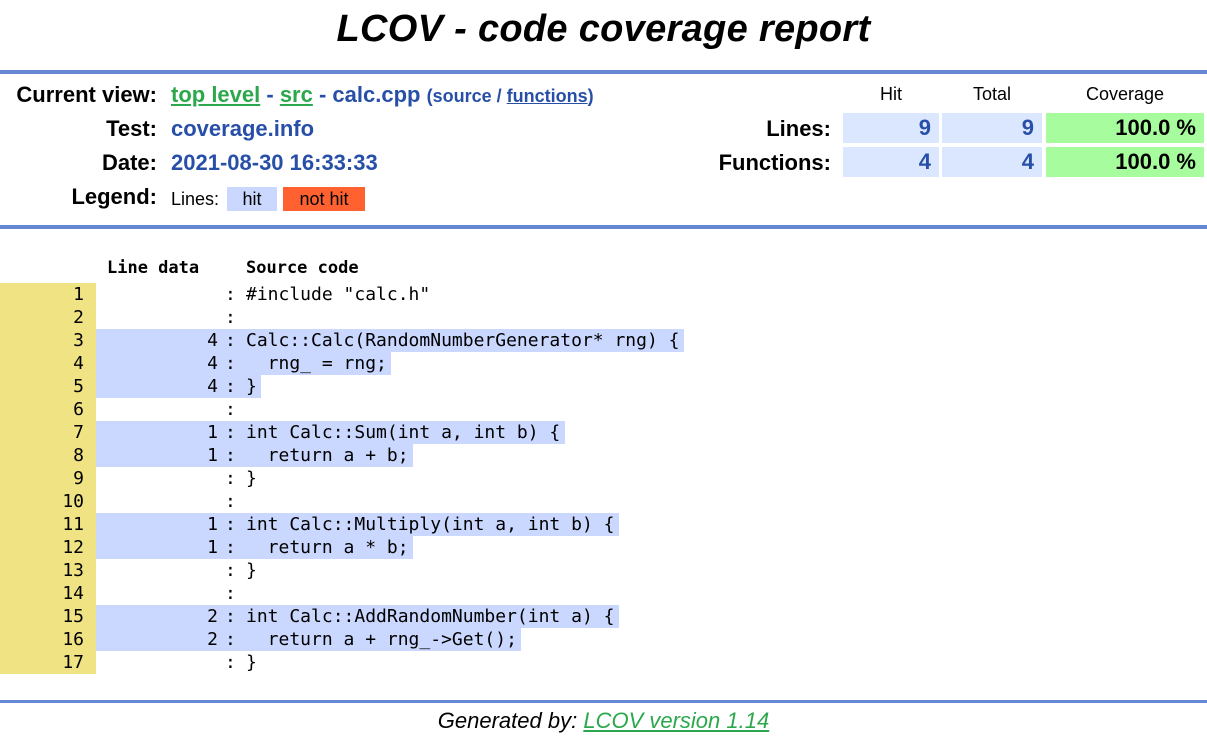  I want to click on test-label: Test:, so click(131, 128).